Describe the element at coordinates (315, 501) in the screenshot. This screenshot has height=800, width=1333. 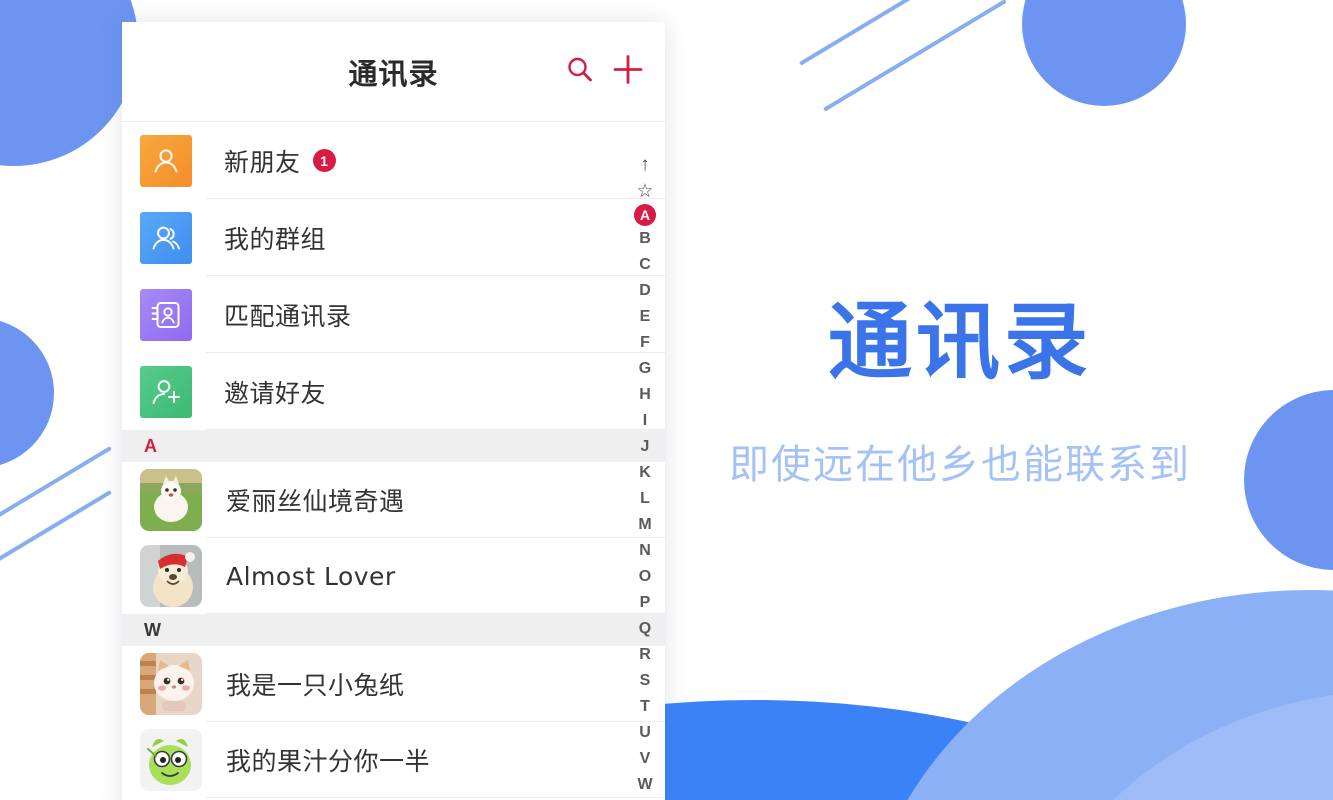
I see `contact-name: 爱丽丝仙境奇遇` at that location.